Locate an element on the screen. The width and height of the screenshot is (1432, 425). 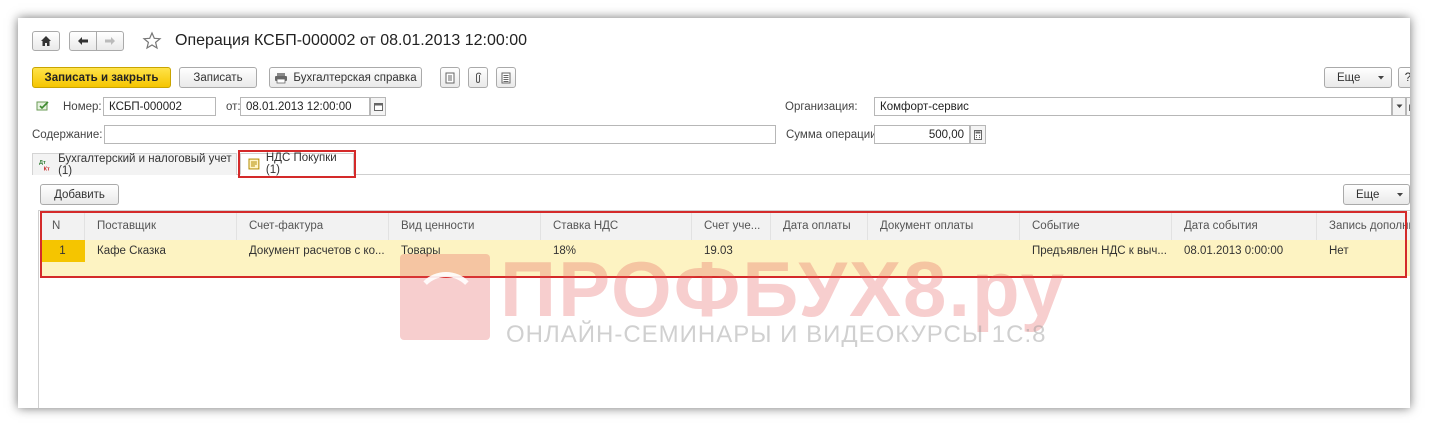
sum-label: Сумма операции: is located at coordinates (833, 135).